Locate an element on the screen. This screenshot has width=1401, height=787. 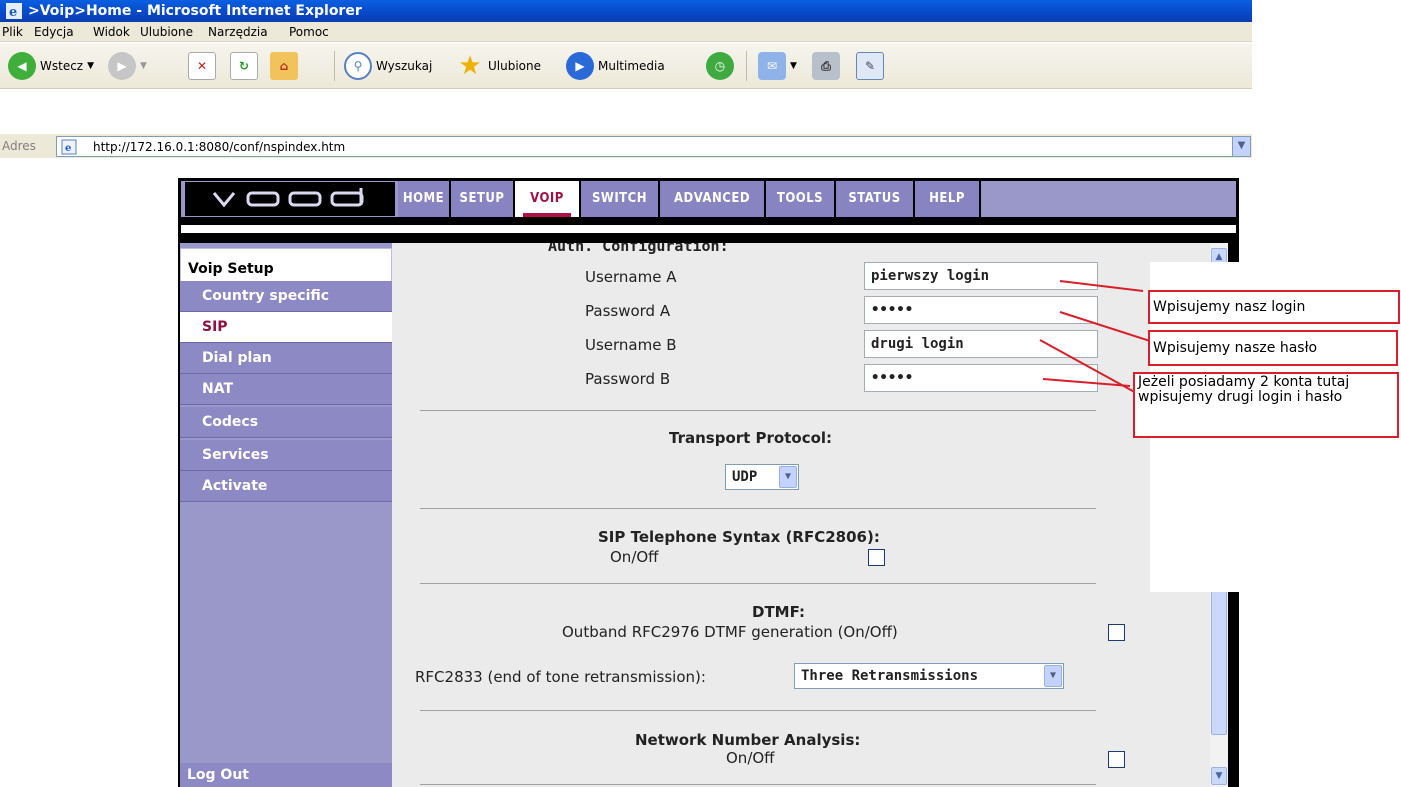
media-label: Multimedia is located at coordinates (631, 66).